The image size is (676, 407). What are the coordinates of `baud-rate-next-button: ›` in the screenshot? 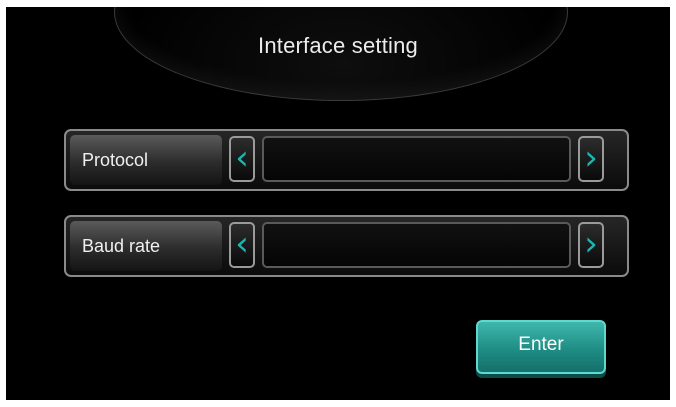 It's located at (591, 245).